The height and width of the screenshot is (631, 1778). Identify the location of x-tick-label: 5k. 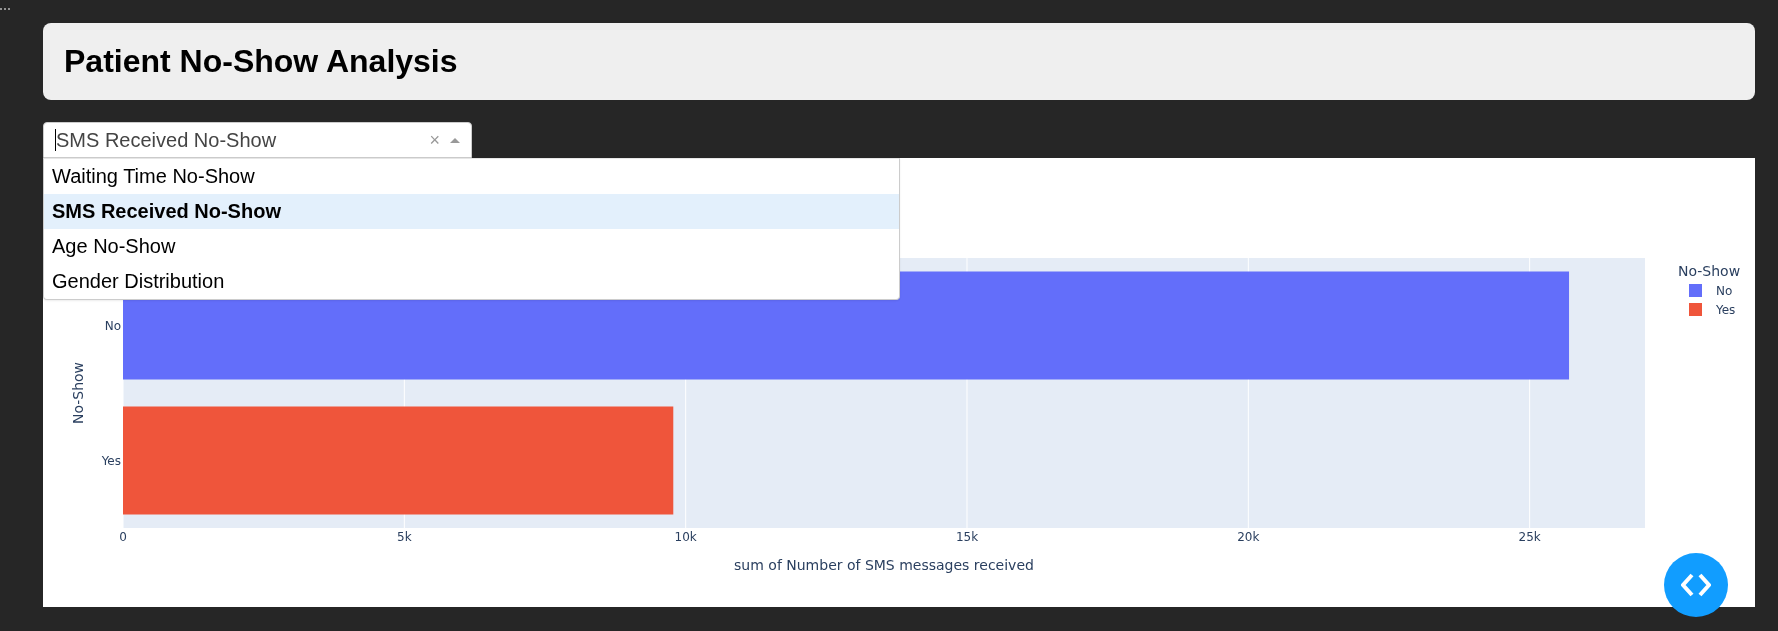
(404, 537).